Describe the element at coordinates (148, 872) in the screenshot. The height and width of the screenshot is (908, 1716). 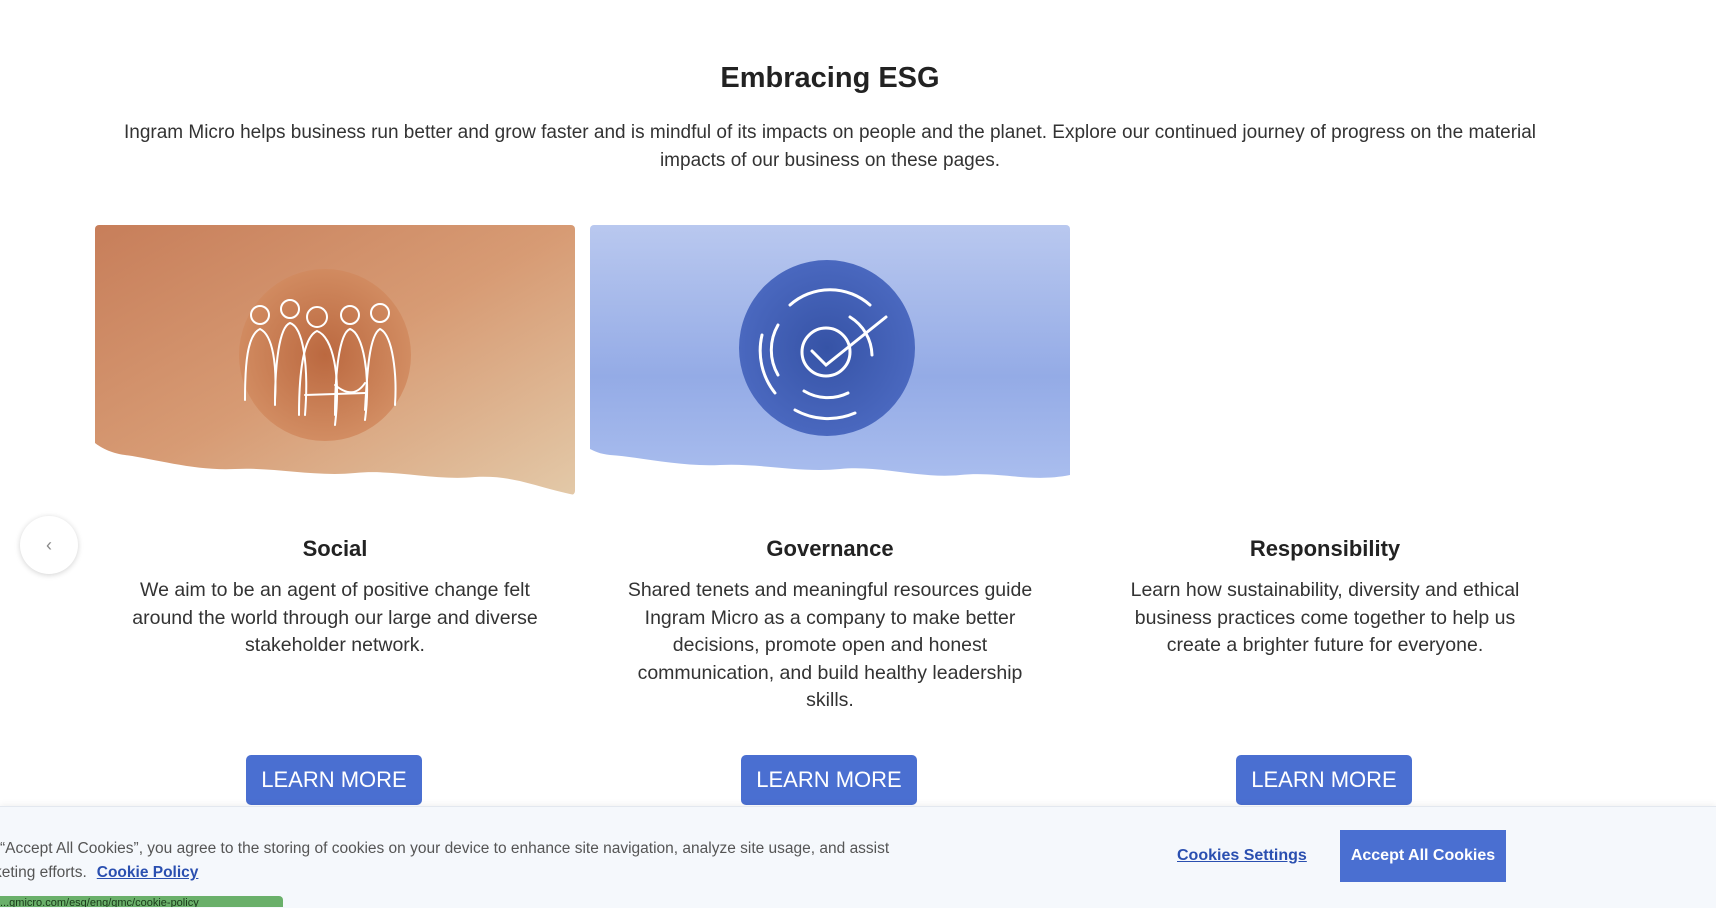
I see `cookie-policy-link: Cookie Policy` at that location.